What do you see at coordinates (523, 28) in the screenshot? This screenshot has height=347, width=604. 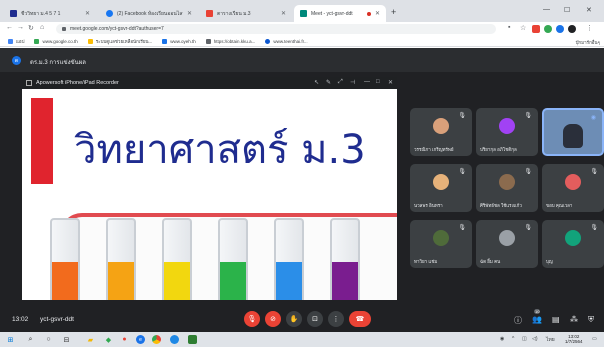 I see `star-icon: ☆` at bounding box center [523, 28].